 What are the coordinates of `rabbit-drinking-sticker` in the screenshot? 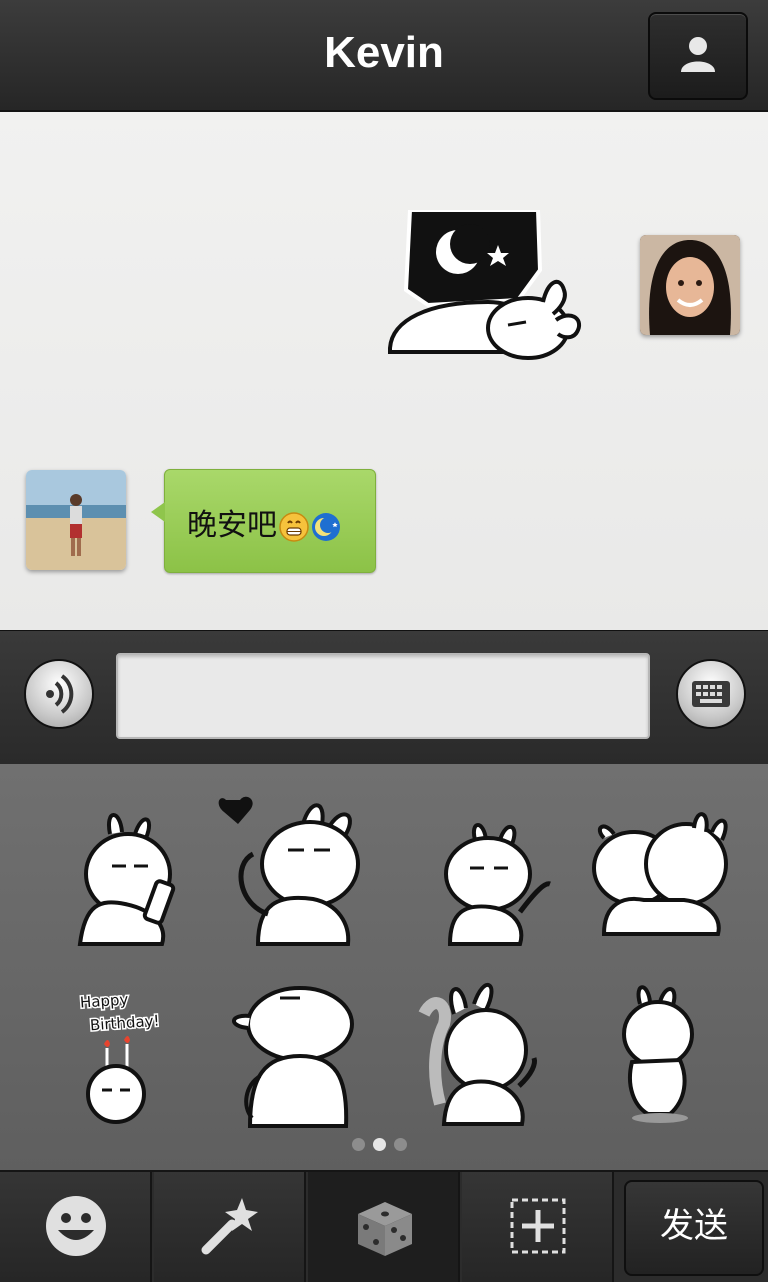 It's located at (126, 879).